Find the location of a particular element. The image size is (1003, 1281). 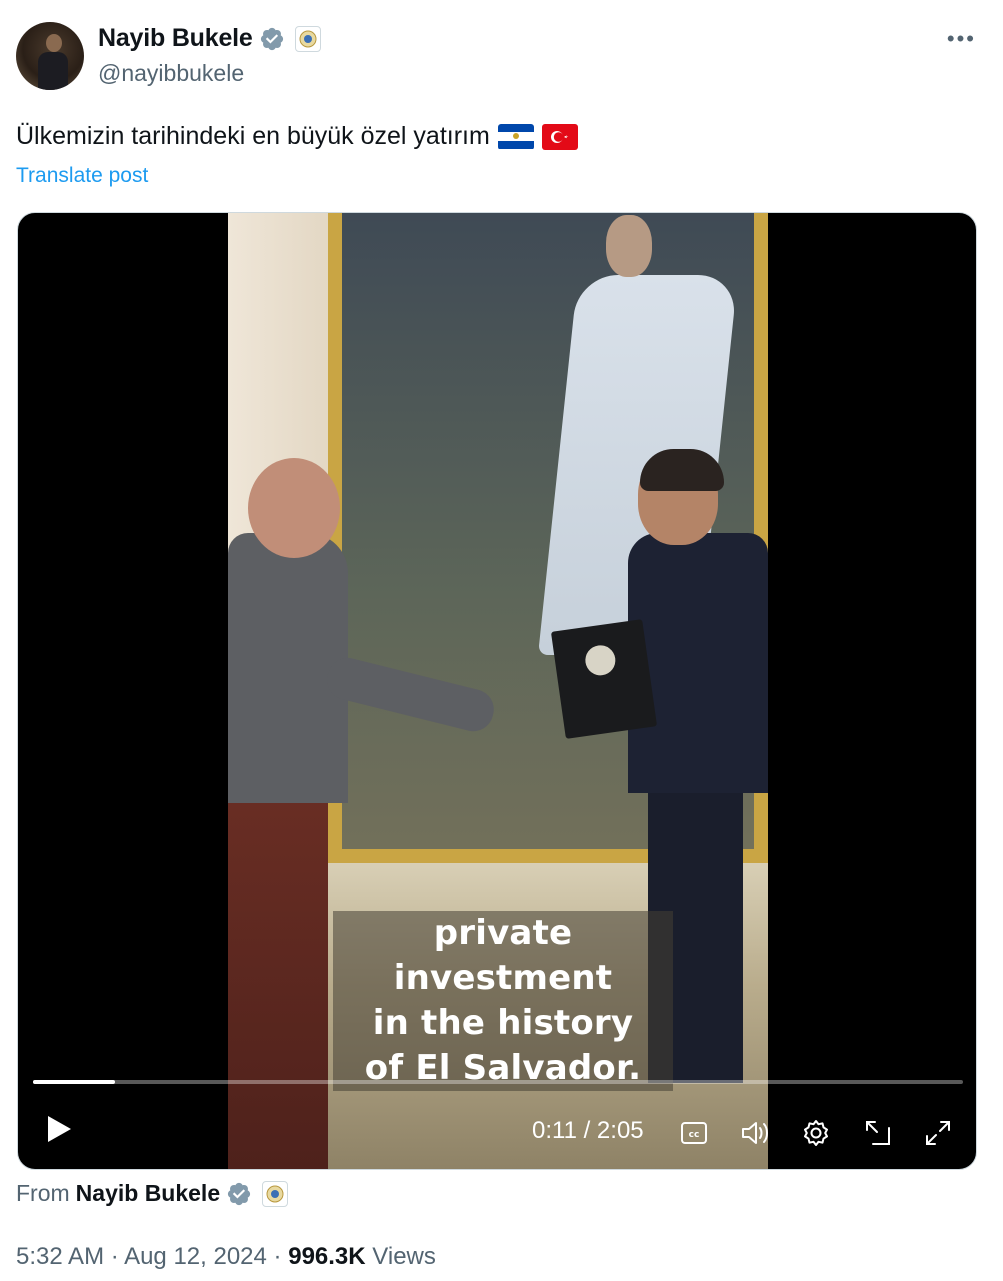

video-controls: 0:11 / 2:05 cc is located at coordinates (497, 1133).